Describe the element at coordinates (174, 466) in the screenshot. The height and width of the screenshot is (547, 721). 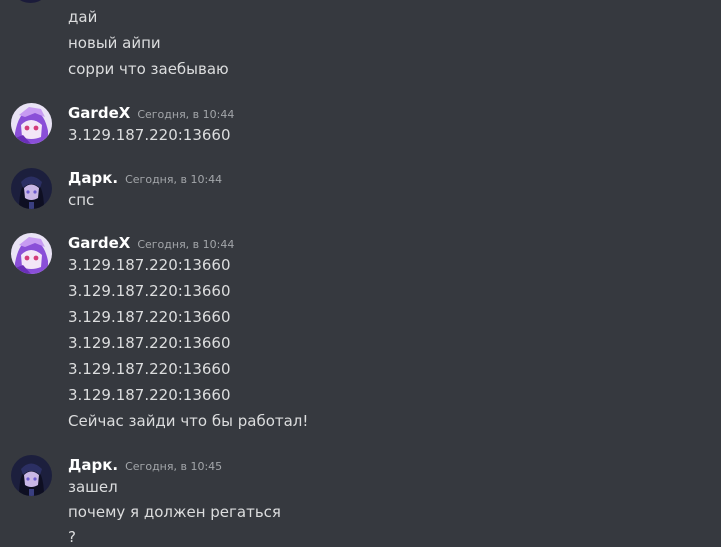
I see `timestamp: Сегодня, в 10:45` at that location.